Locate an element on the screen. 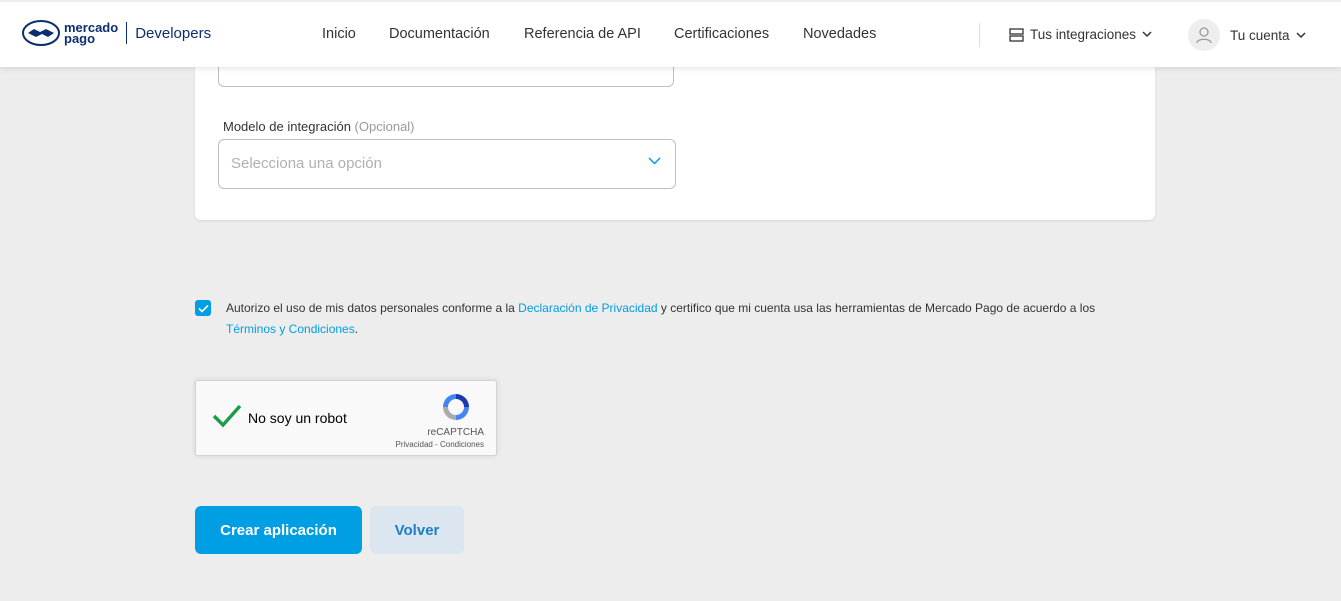 This screenshot has width=1341, height=601. consent-checkbox is located at coordinates (203, 308).